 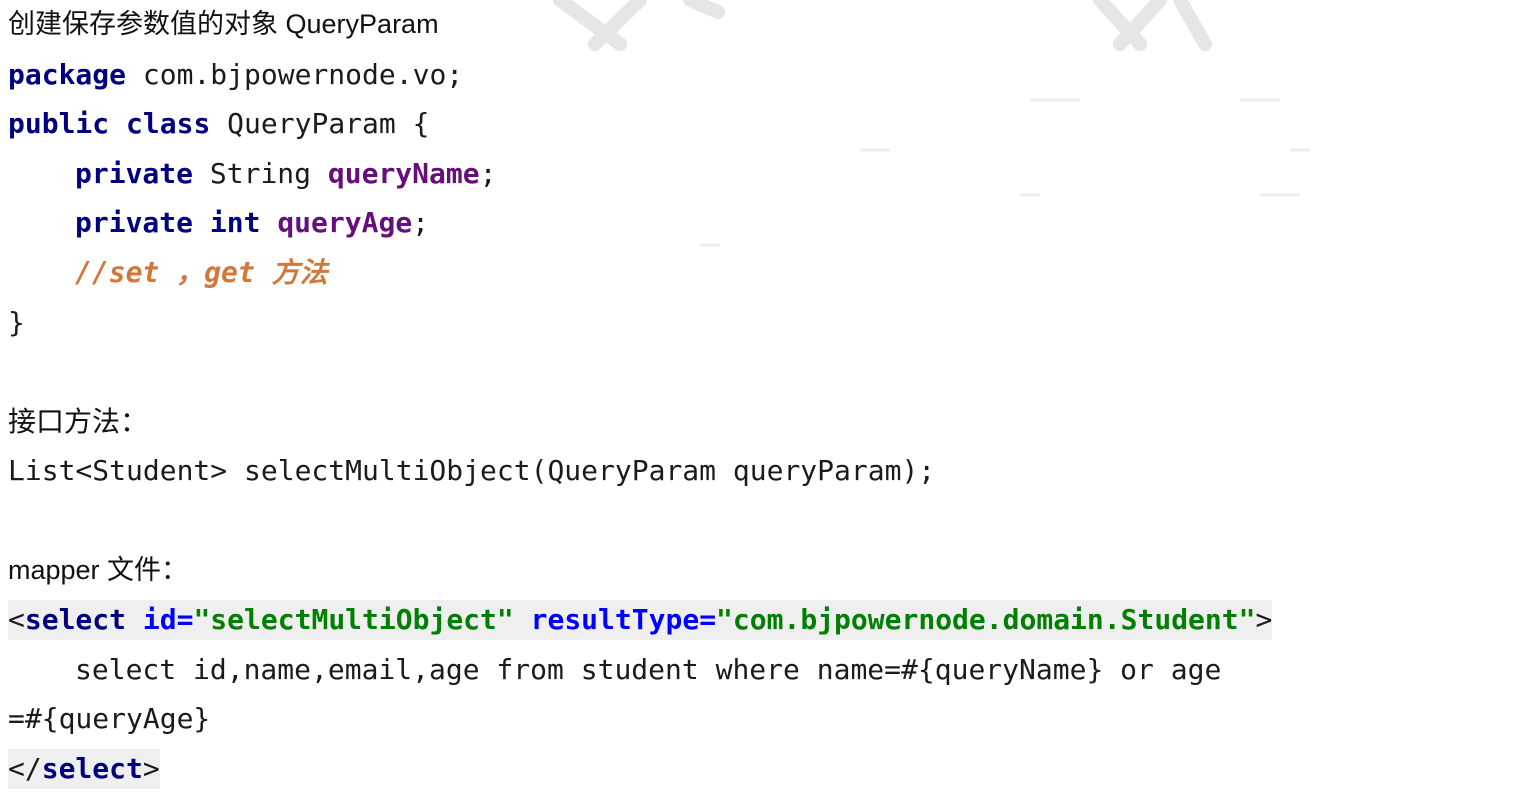 What do you see at coordinates (98, 569) in the screenshot?
I see `mapper-label: mapper 文件：` at bounding box center [98, 569].